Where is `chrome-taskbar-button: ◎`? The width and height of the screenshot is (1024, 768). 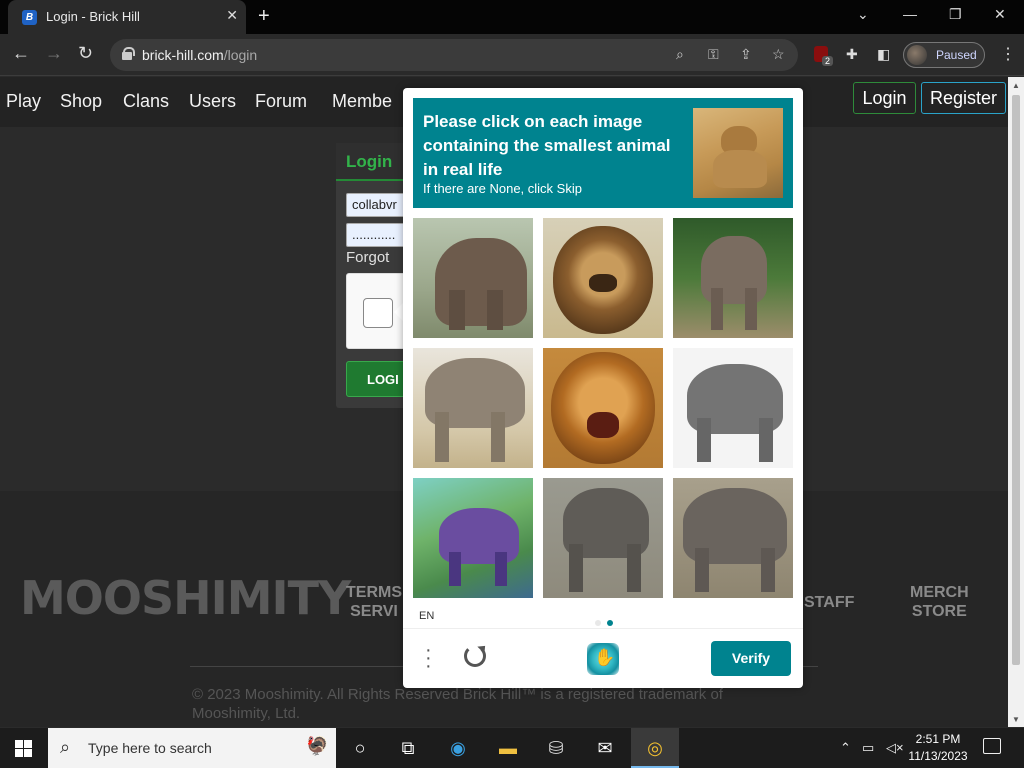 chrome-taskbar-button: ◎ is located at coordinates (655, 748).